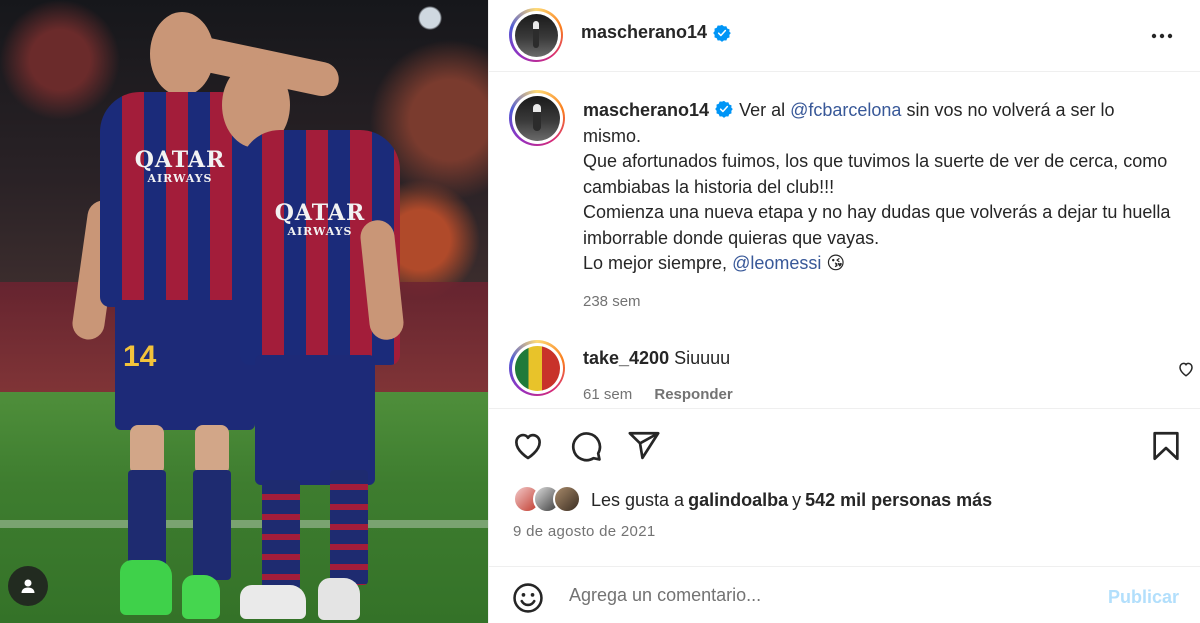 The height and width of the screenshot is (623, 1200). I want to click on mention-leomessi: @leomessi, so click(776, 263).